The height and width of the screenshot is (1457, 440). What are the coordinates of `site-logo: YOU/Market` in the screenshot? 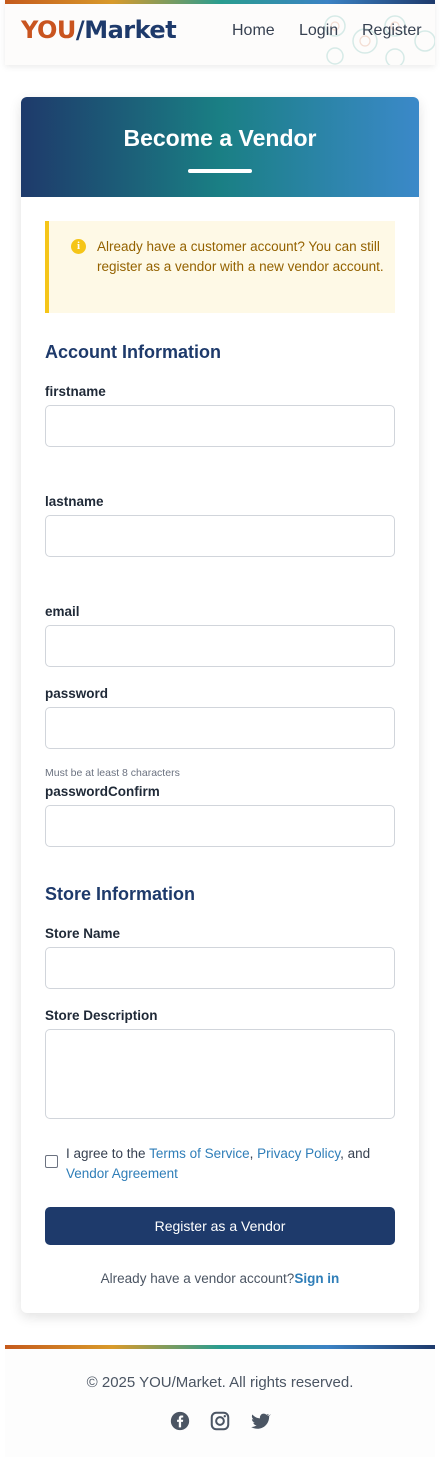 It's located at (99, 30).